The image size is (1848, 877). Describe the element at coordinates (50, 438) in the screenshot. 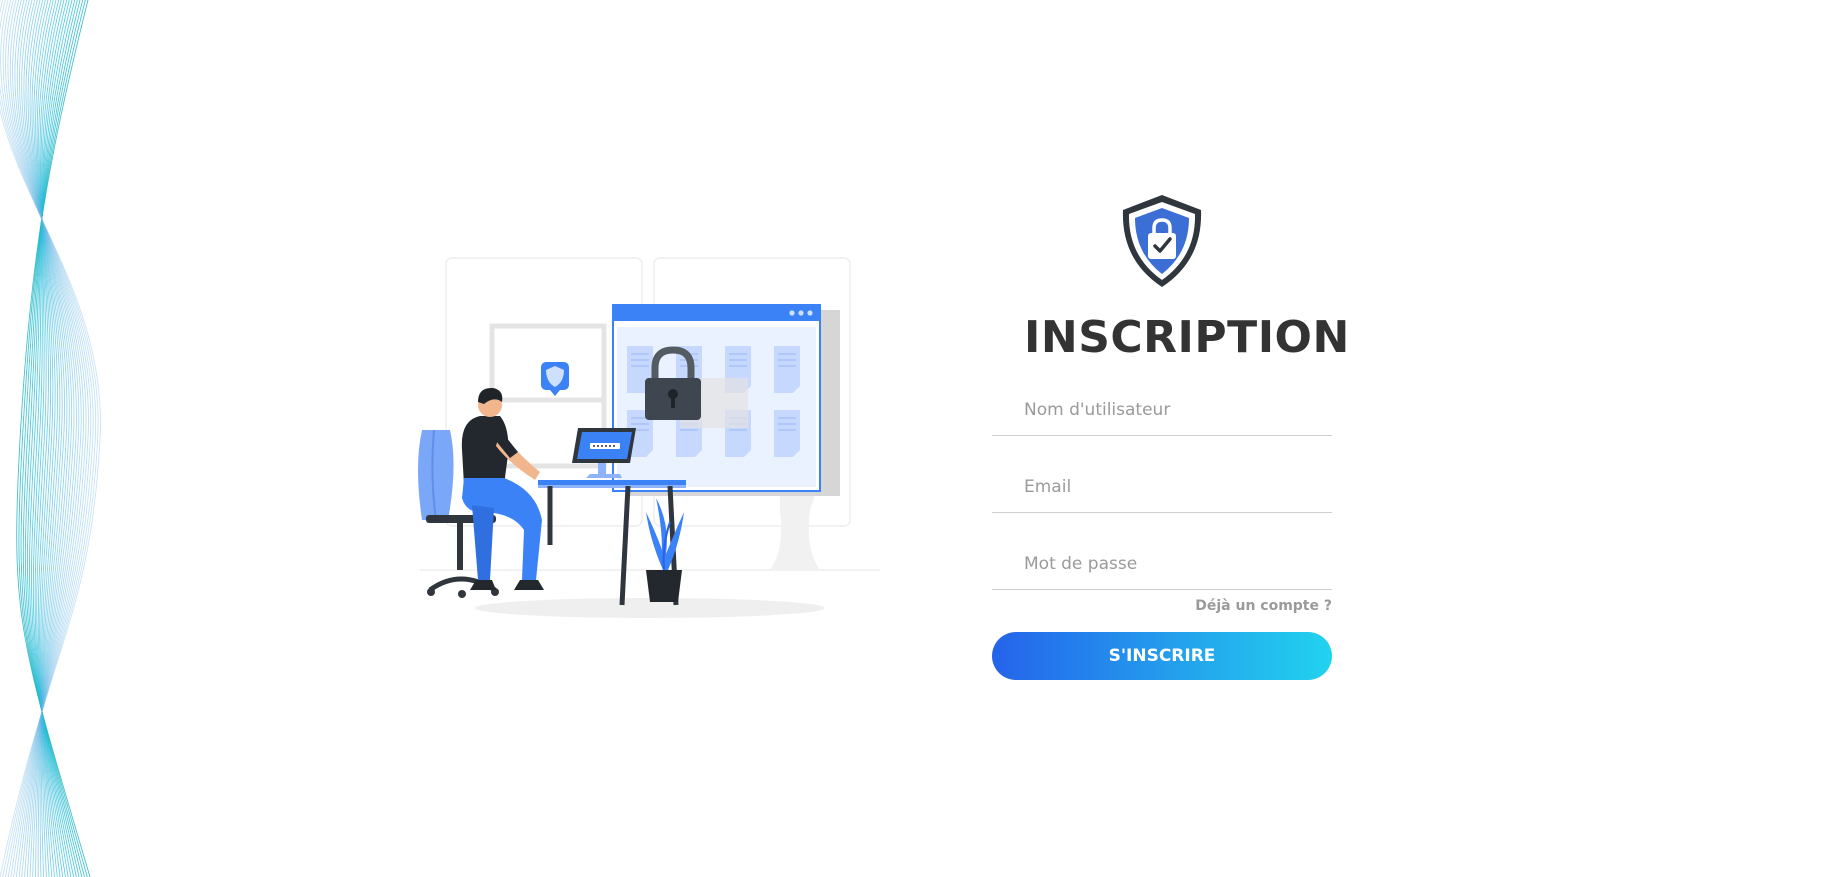

I see `wave-lines-decoration` at that location.